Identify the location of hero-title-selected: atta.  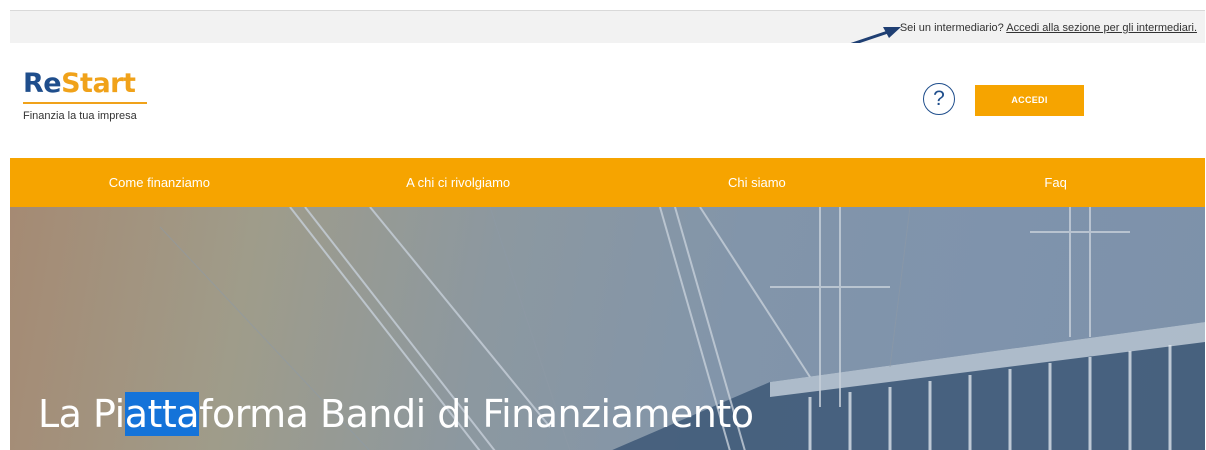
(162, 414).